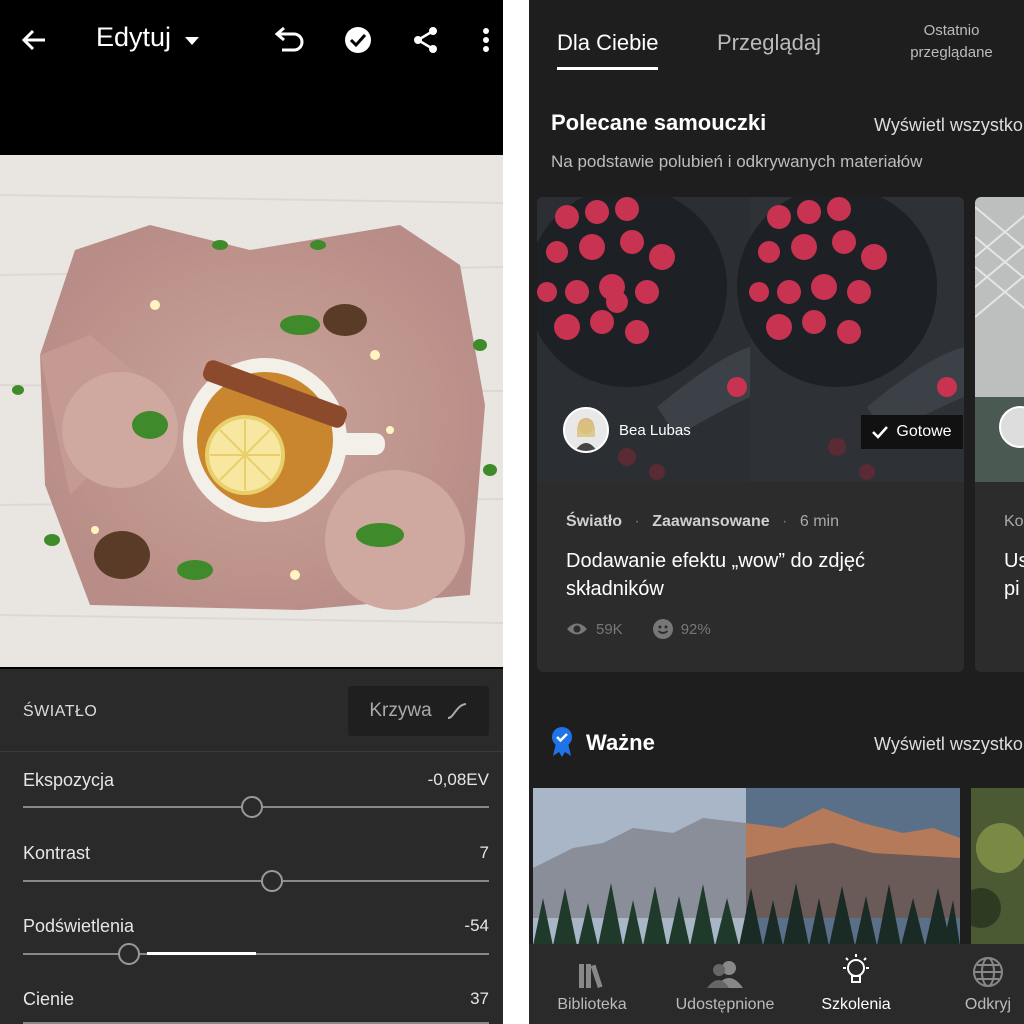 This screenshot has width=1024, height=1024. I want to click on active-tab-indicator, so click(607, 68).